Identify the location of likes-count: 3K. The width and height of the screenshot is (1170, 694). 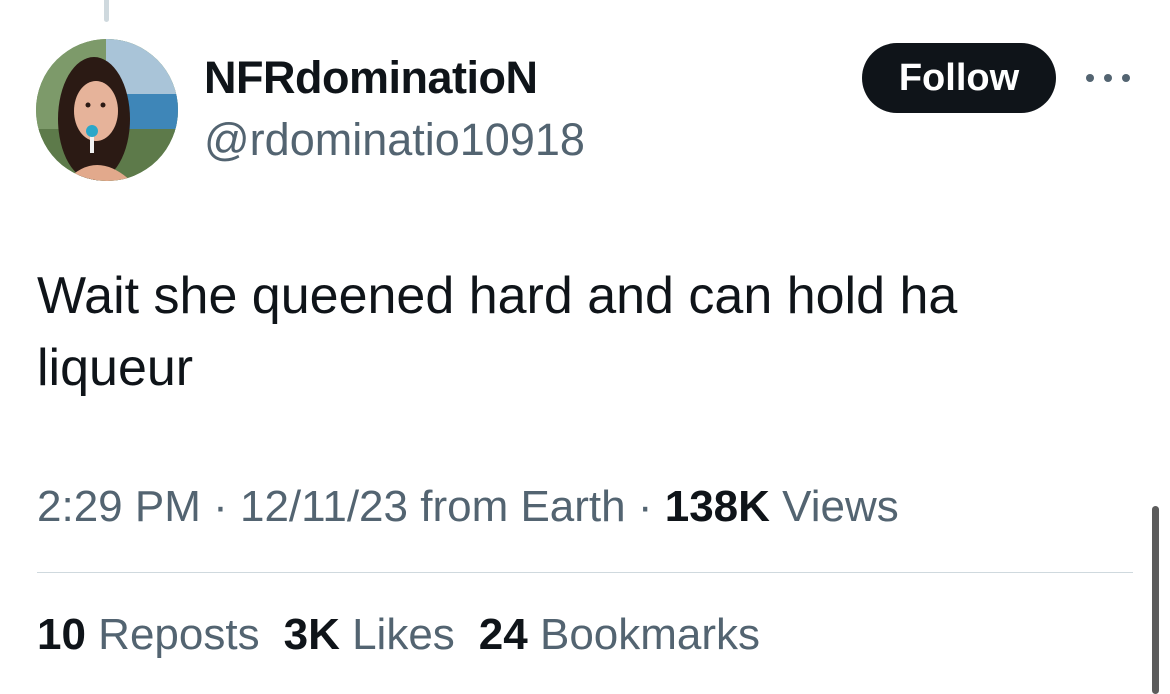
(311, 634).